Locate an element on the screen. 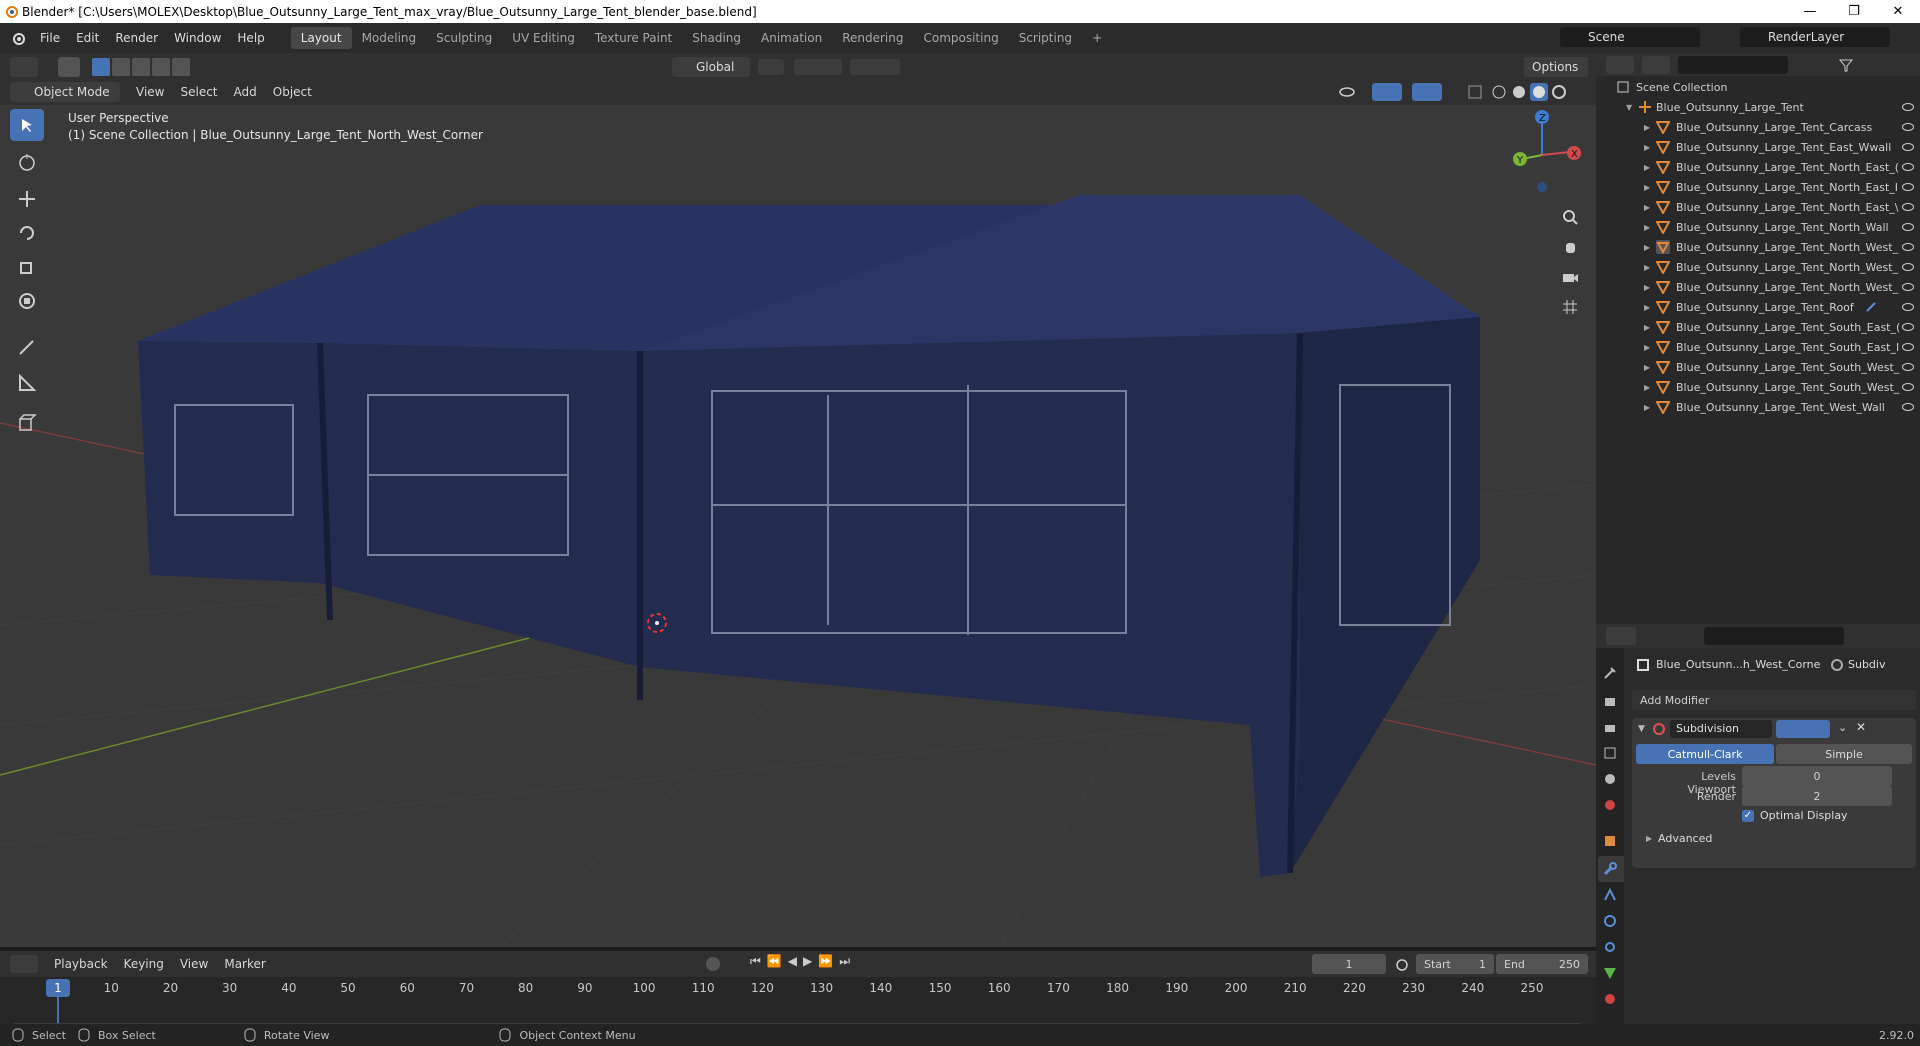 Image resolution: width=1920 pixels, height=1046 pixels. modifier-options-dropdown: ⌄ is located at coordinates (1842, 727).